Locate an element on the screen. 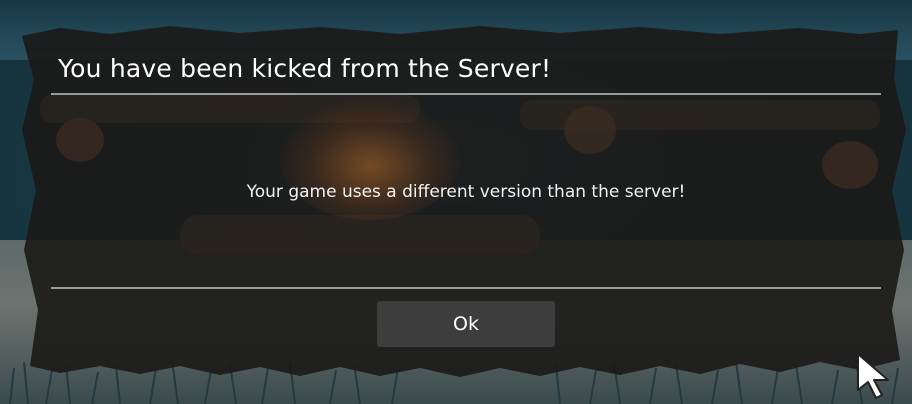  campfire-glow is located at coordinates (370, 160).